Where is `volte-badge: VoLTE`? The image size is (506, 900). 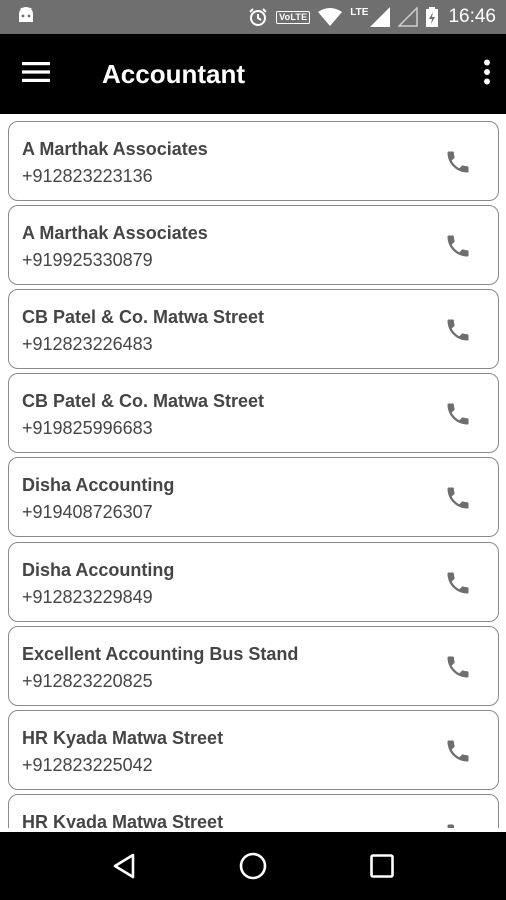 volte-badge: VoLTE is located at coordinates (293, 17).